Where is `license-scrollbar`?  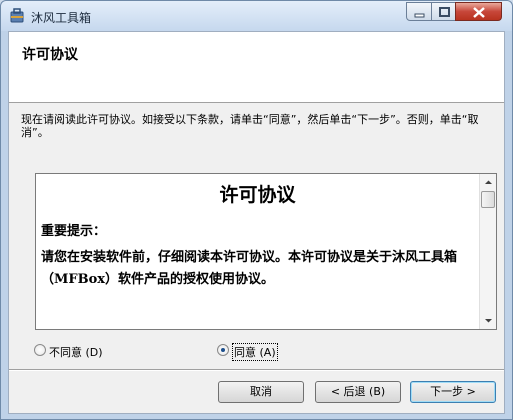 license-scrollbar is located at coordinates (487, 251).